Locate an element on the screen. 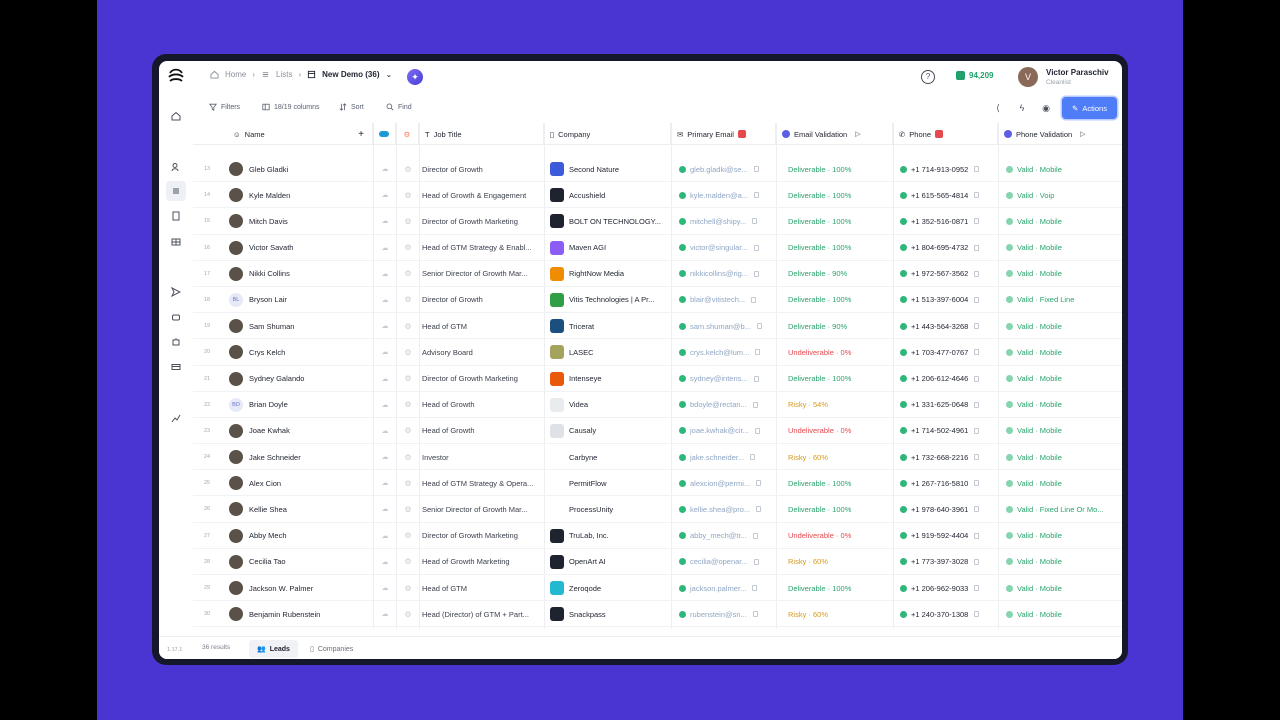  app-logo-icon is located at coordinates (176, 77).